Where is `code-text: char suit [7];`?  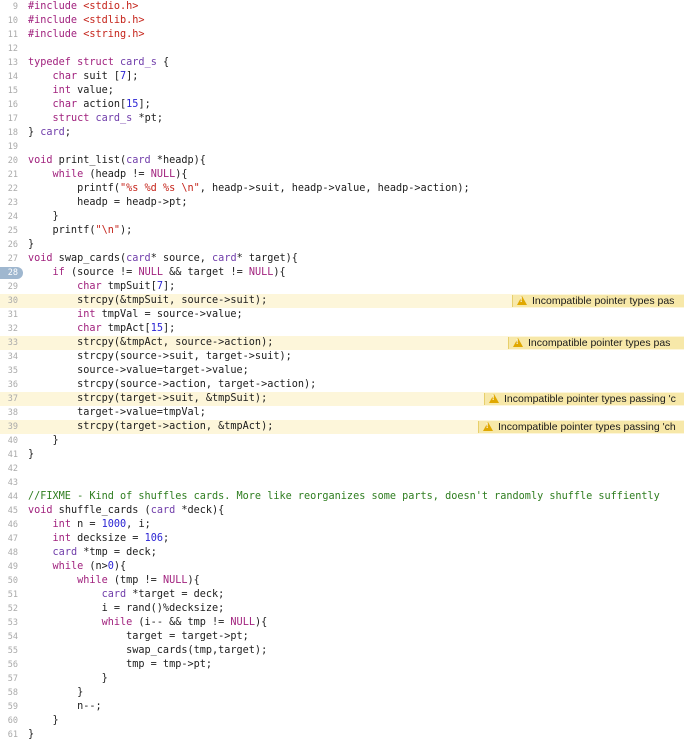
code-text: char suit [7]; is located at coordinates (83, 77).